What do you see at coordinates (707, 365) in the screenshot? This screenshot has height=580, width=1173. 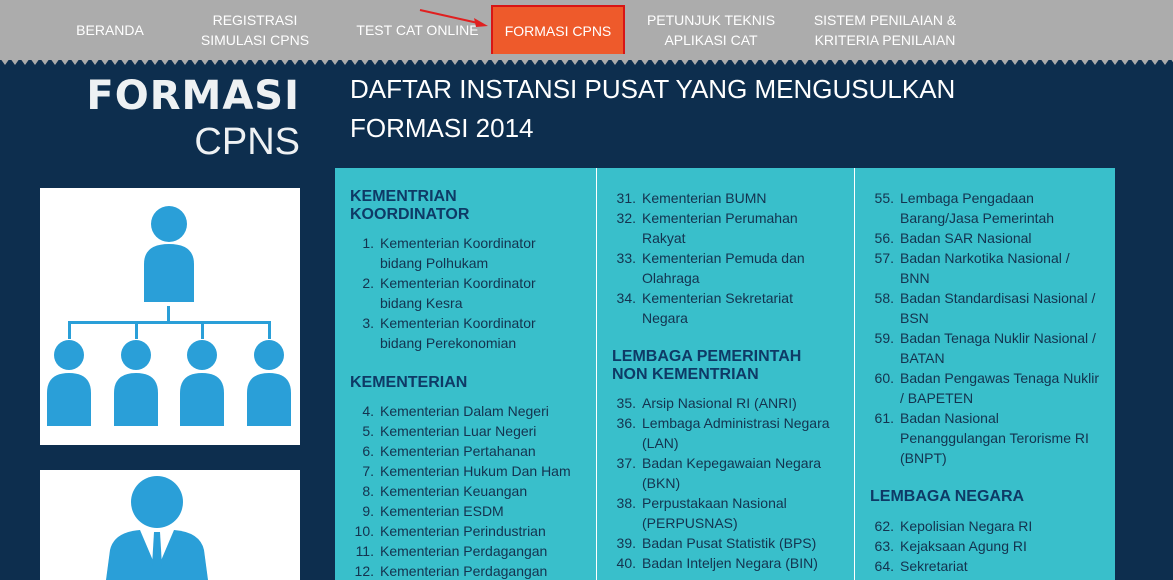 I see `section-title-lembaga-pemerintah-non-kementrian: LEMBAGA PEMERINTAH NON KEMENTRIAN` at bounding box center [707, 365].